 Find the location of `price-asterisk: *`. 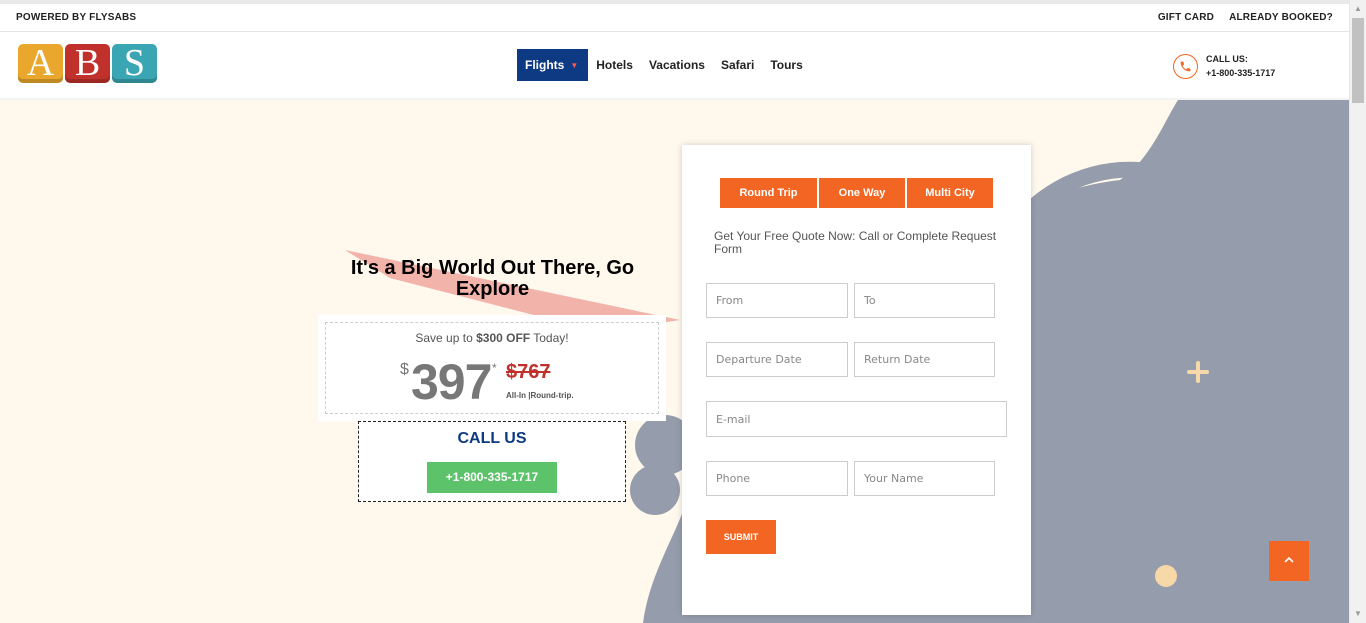

price-asterisk: * is located at coordinates (494, 368).